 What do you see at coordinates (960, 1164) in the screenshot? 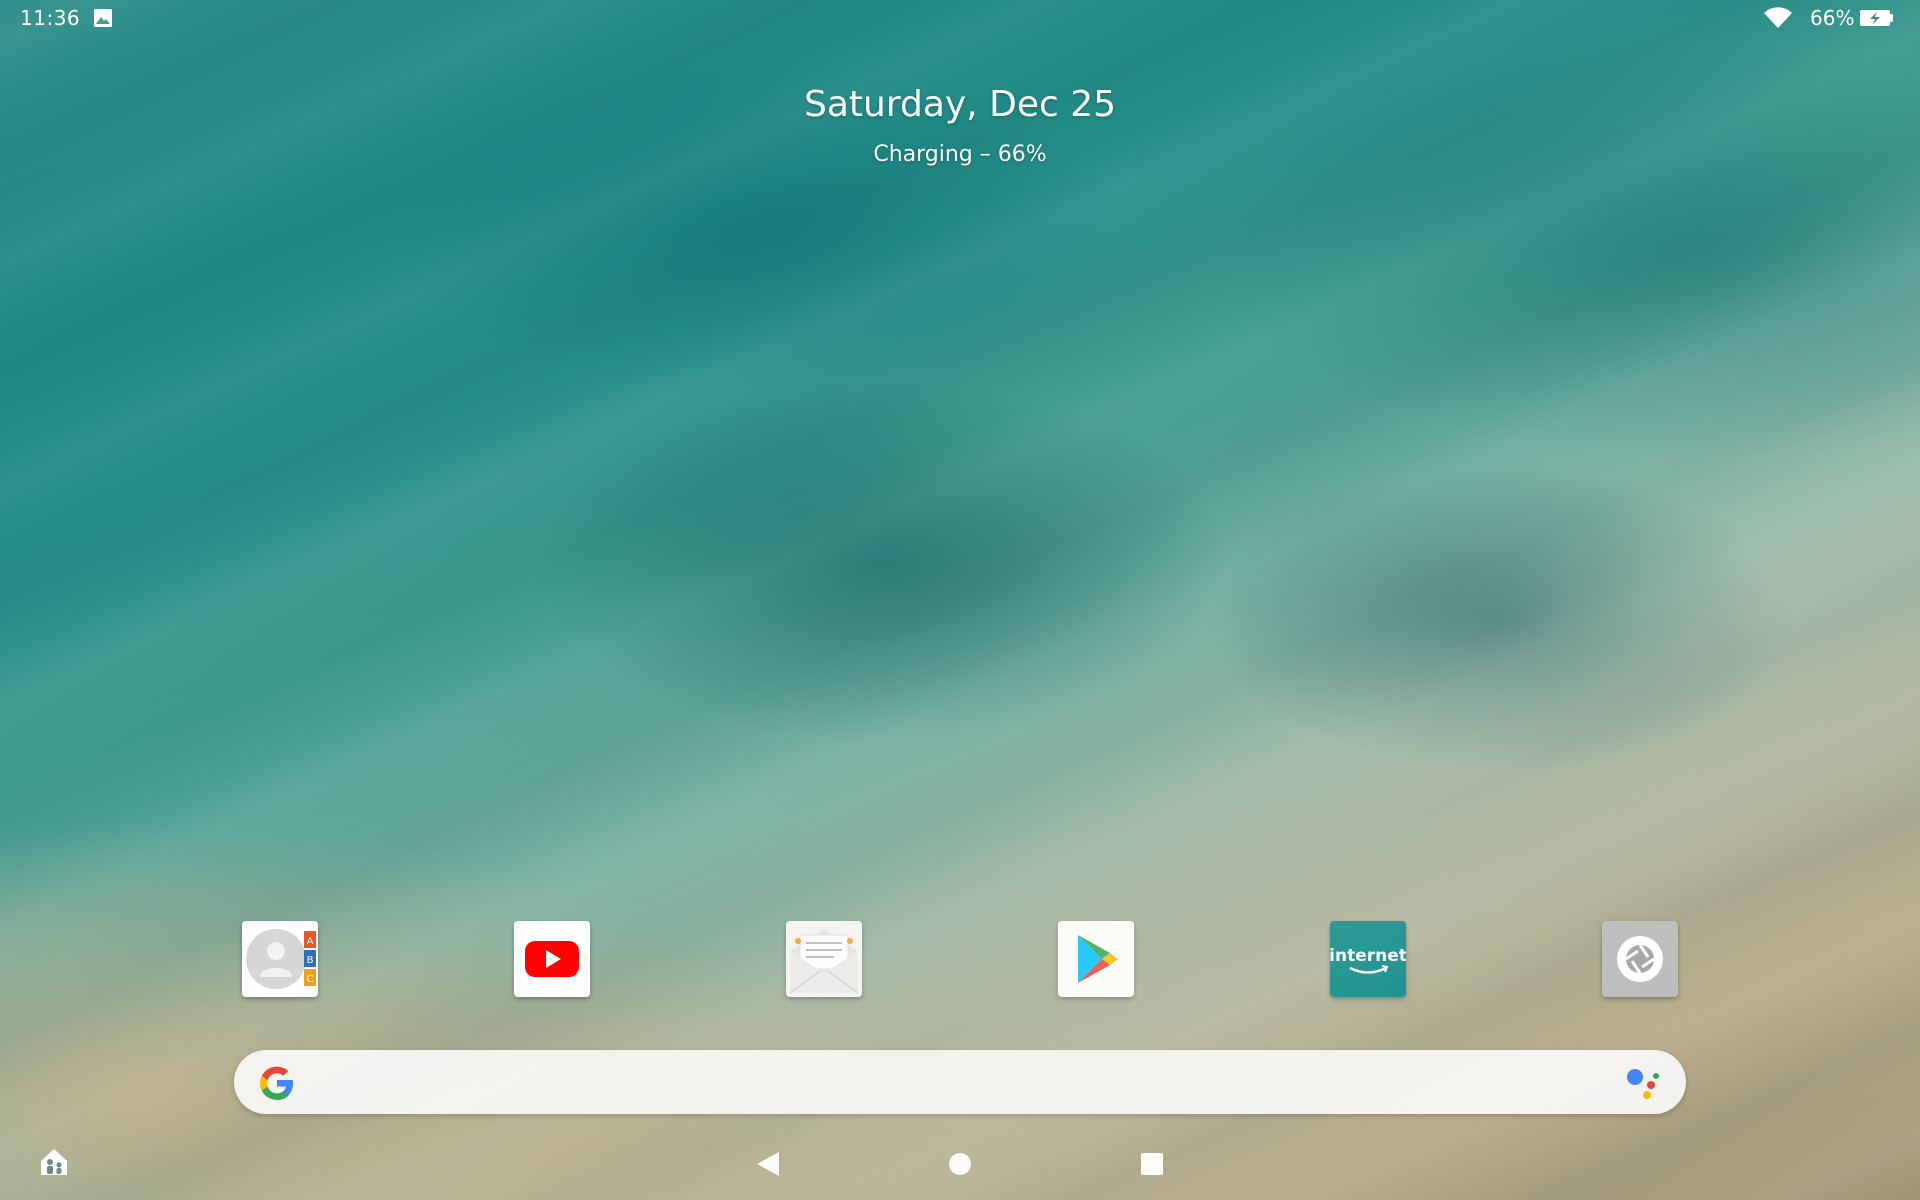
I see `home-icon` at bounding box center [960, 1164].